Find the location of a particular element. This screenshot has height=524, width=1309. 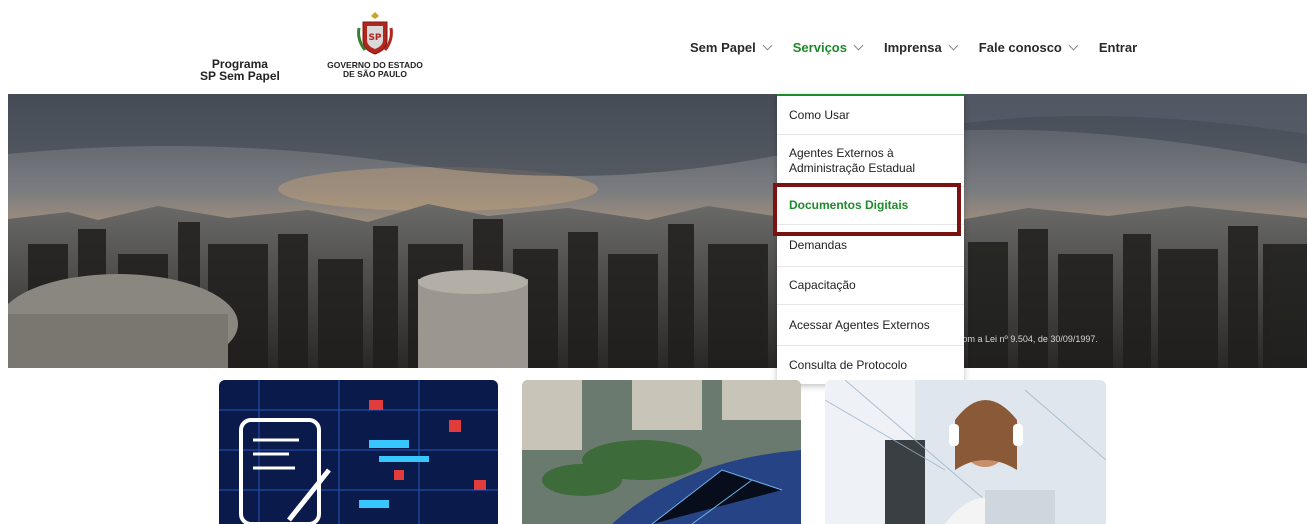

hero-caption: com a Lei nº 9.504, de 30/09/1997. is located at coordinates (1028, 339).